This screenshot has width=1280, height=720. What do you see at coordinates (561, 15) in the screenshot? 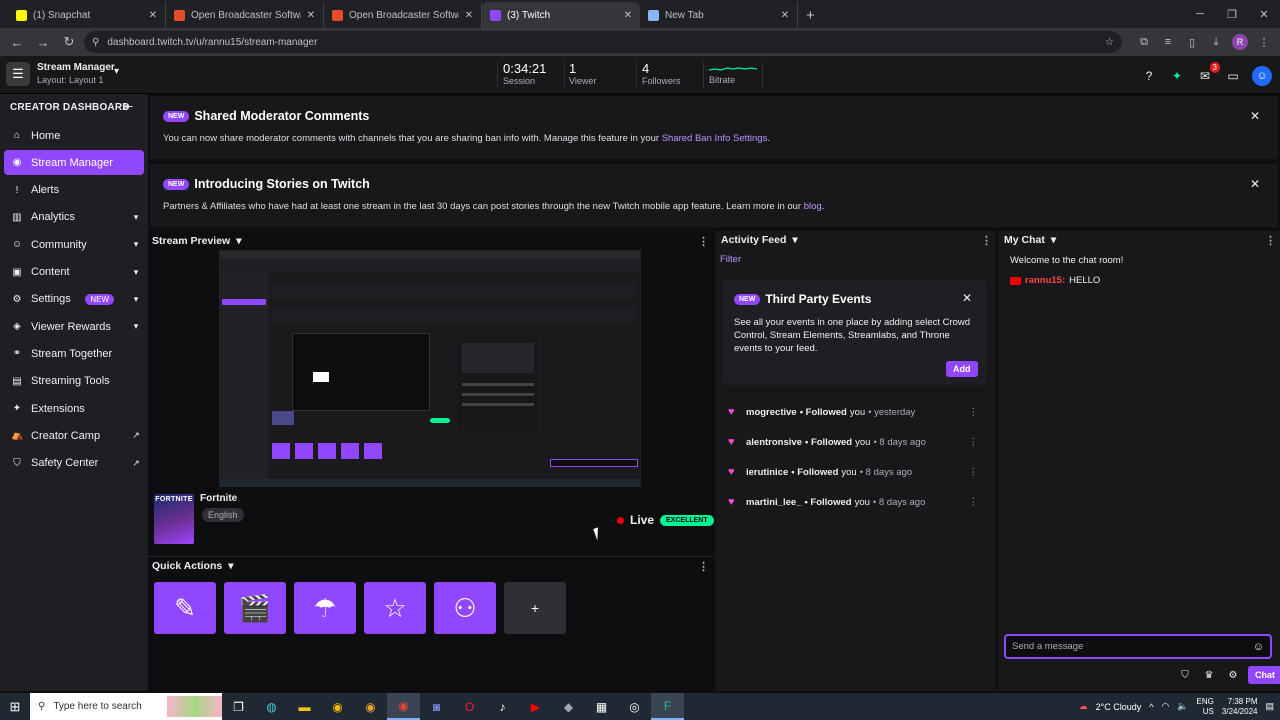
I see `browser-tab: (3) Twitch ✕` at bounding box center [561, 15].